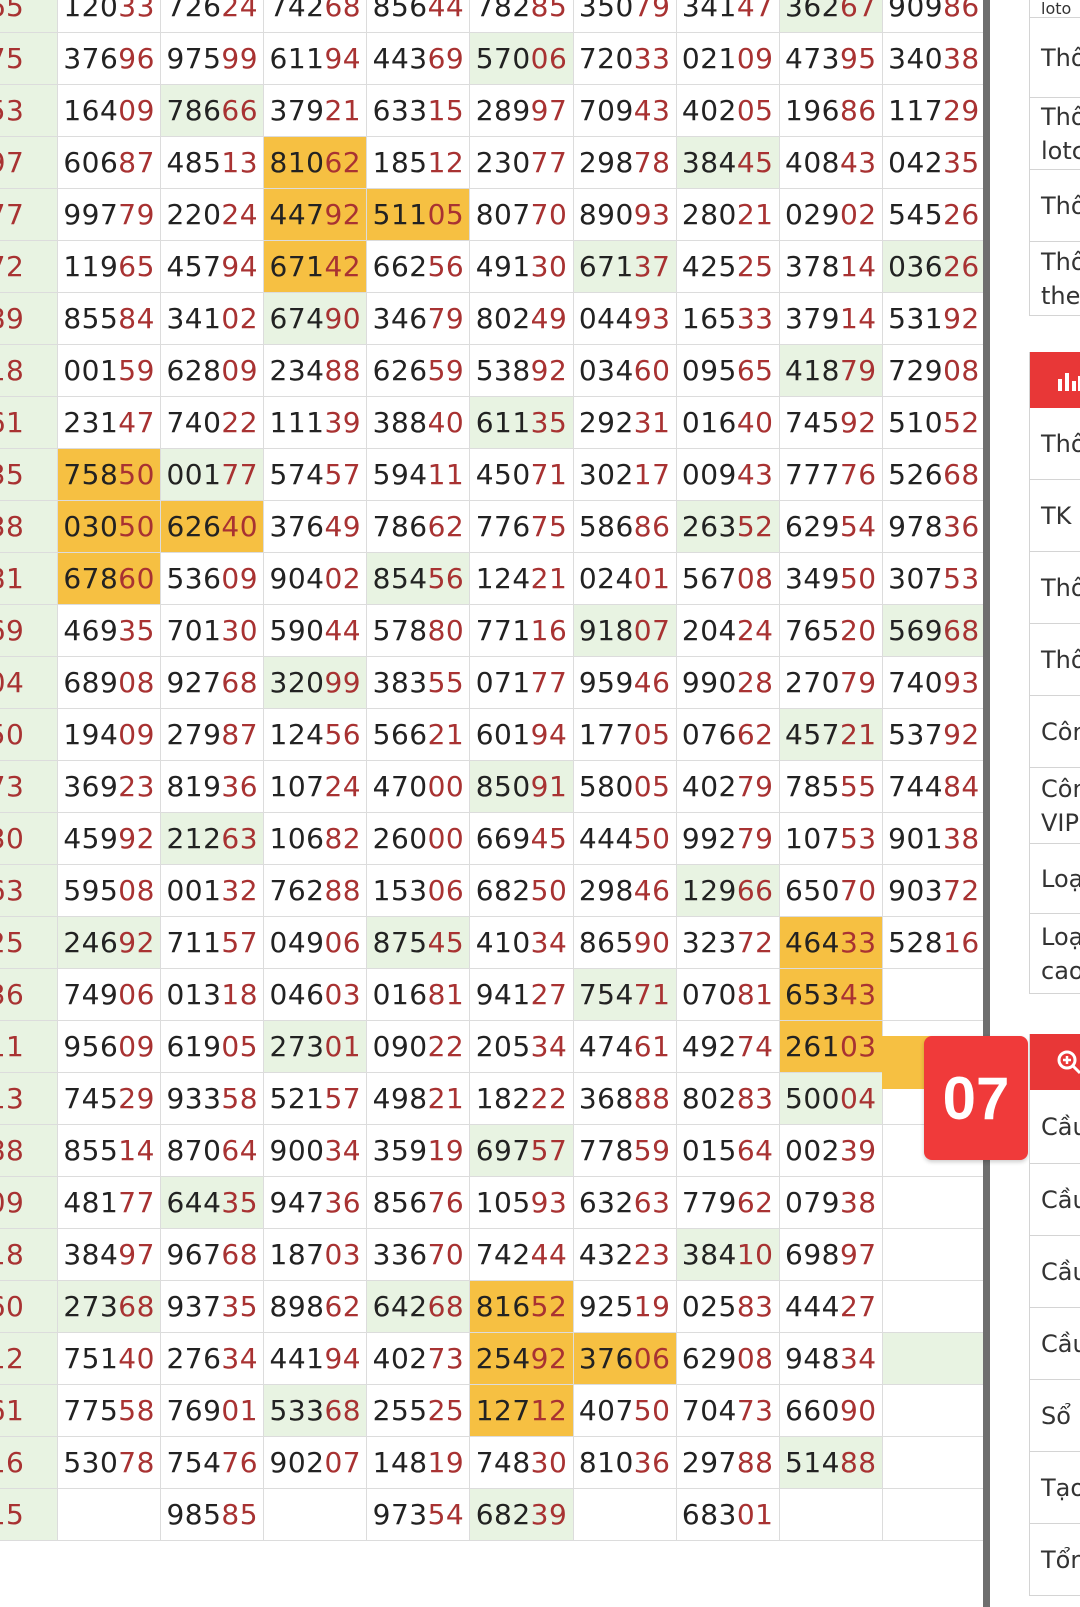 Image resolution: width=1080 pixels, height=1607 pixels. I want to click on cell-digits: 973, so click(400, 1514).